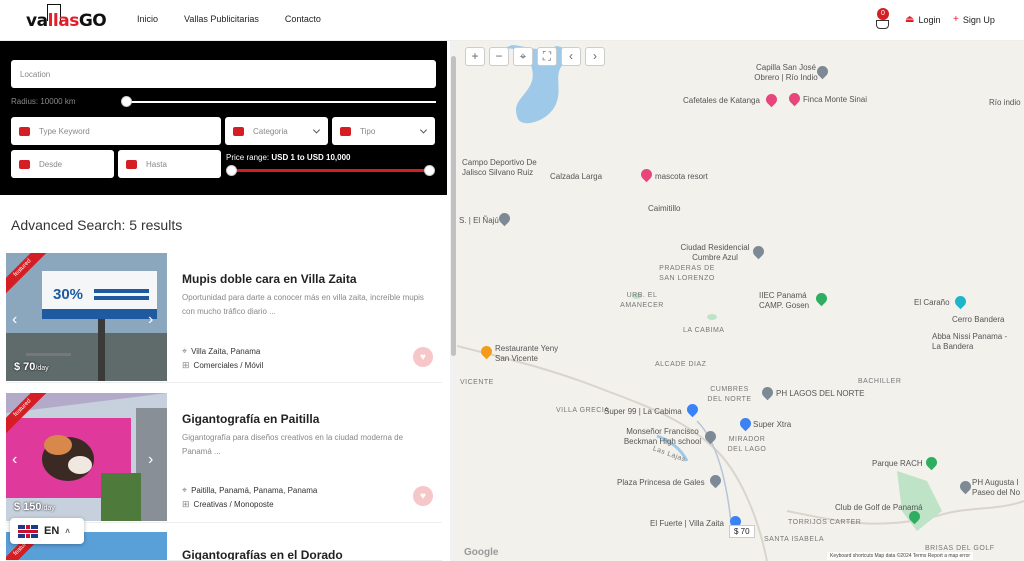 Image resolution: width=1024 pixels, height=561 pixels. What do you see at coordinates (499, 56) in the screenshot?
I see `zoom-out-button: −` at bounding box center [499, 56].